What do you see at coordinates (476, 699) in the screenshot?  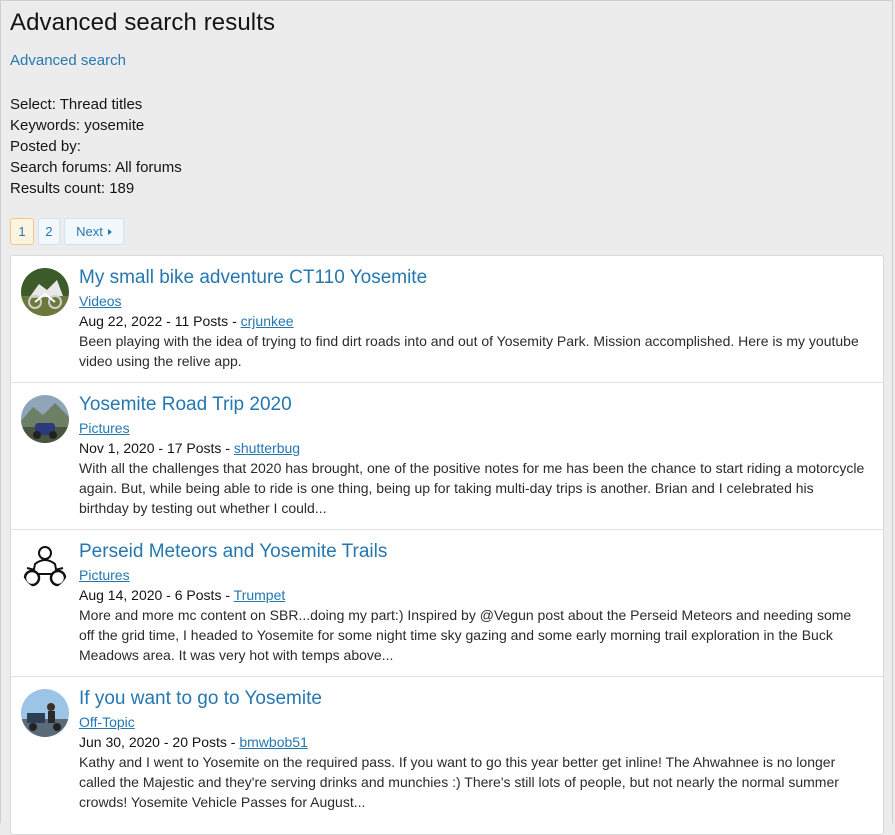 I see `result-title-link: If you want to go to Yosemite` at bounding box center [476, 699].